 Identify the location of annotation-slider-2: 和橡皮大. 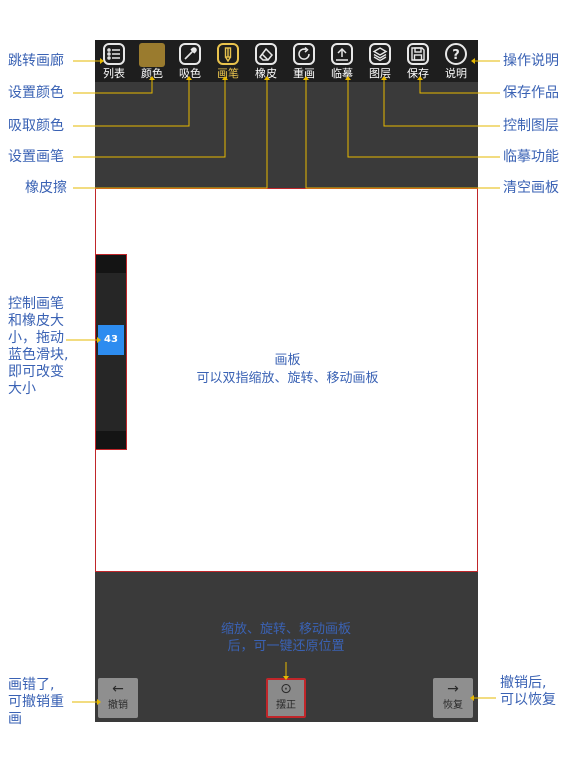
(36, 321).